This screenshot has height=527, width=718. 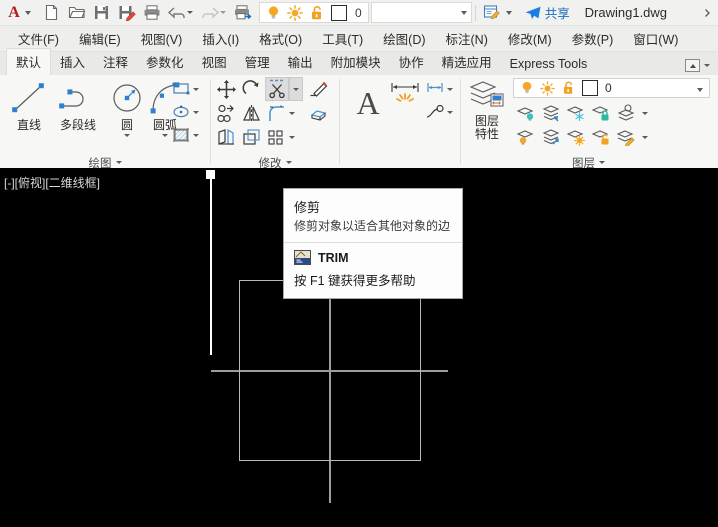 What do you see at coordinates (626, 113) in the screenshot?
I see `layer-merge-button` at bounding box center [626, 113].